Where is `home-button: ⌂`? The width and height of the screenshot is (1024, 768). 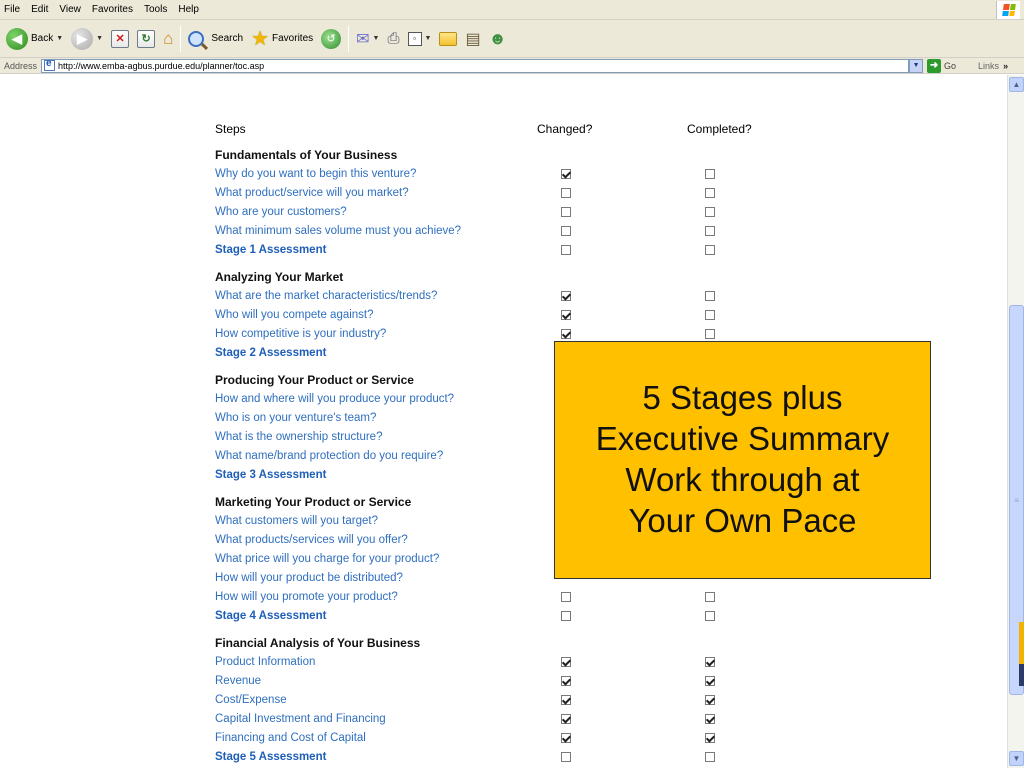
home-button: ⌂ is located at coordinates (168, 39).